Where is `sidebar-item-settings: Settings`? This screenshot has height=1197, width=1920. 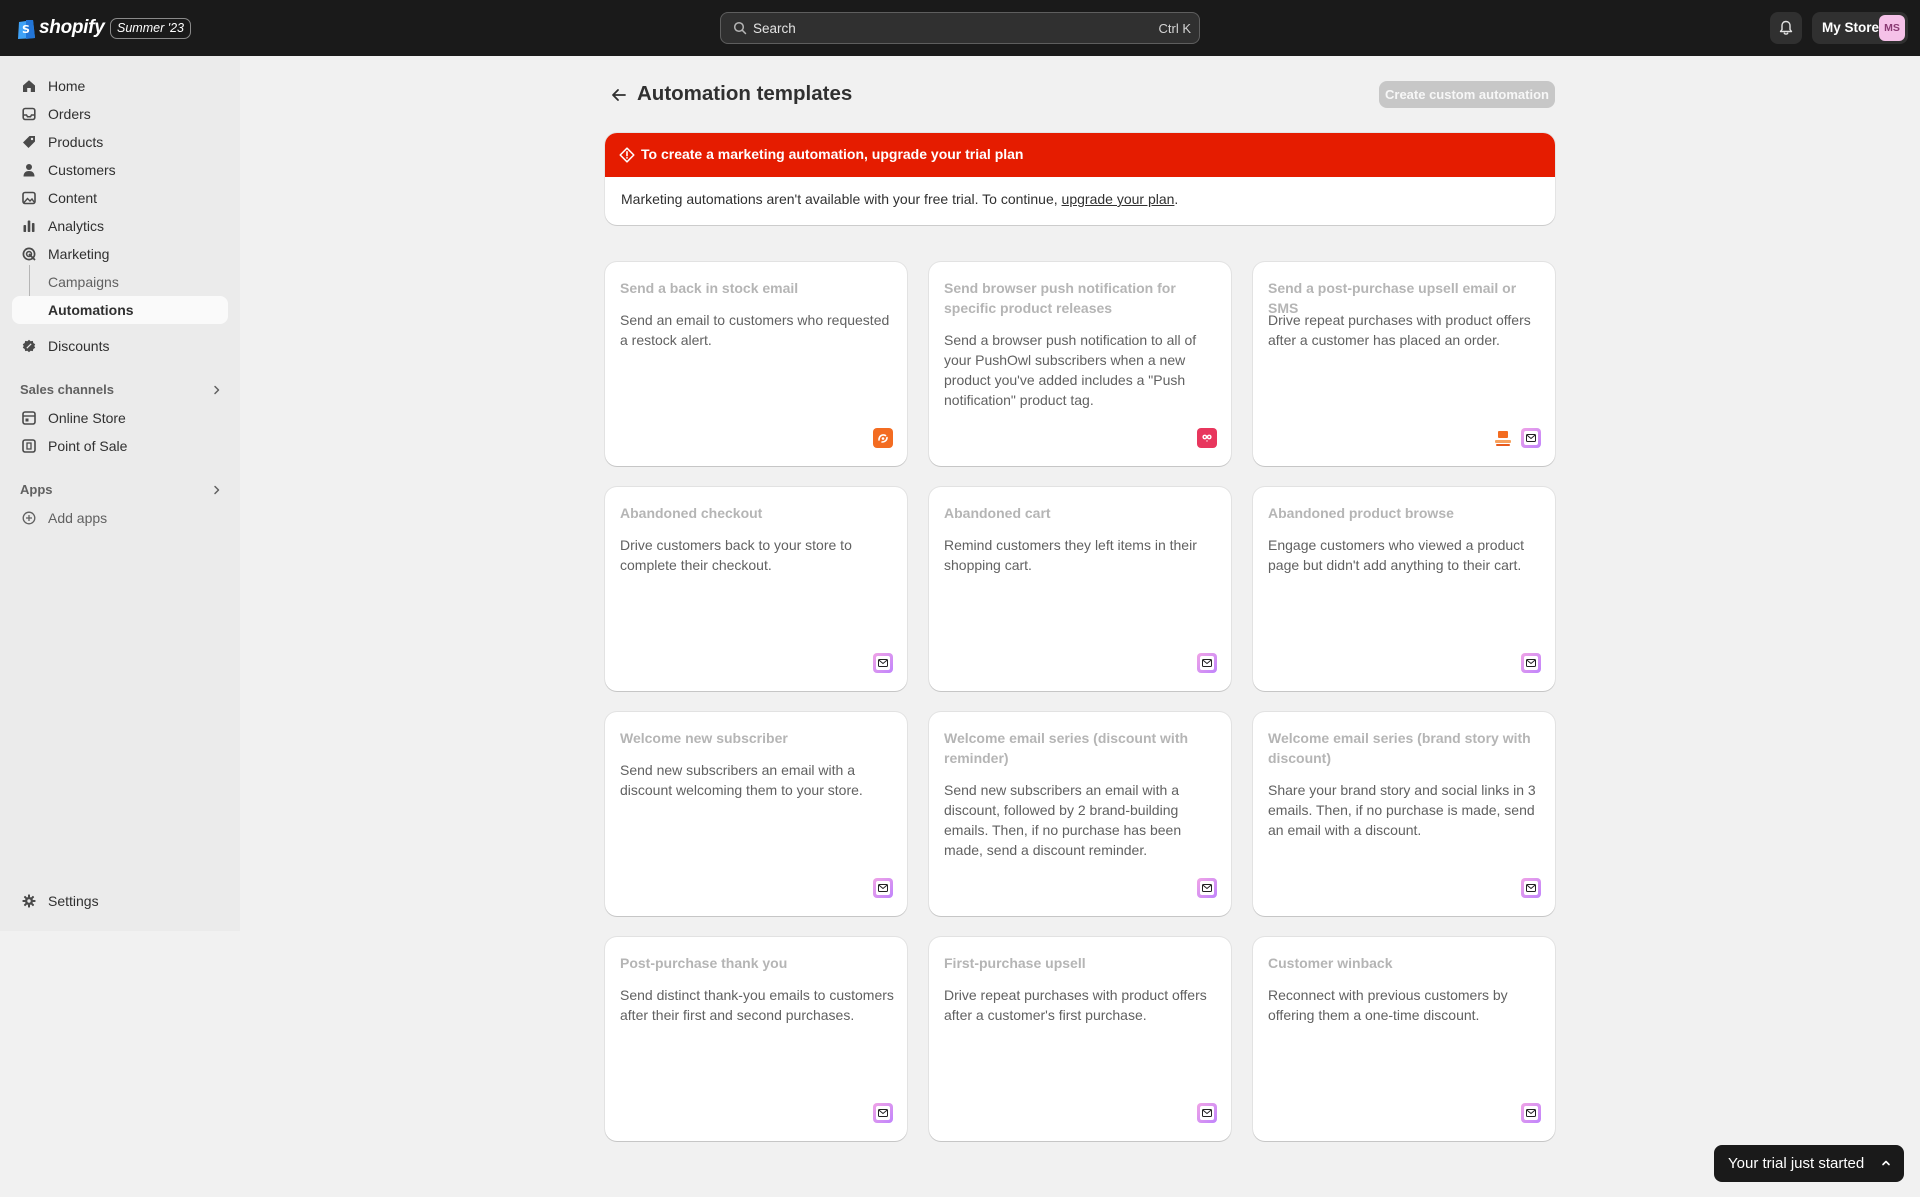 sidebar-item-settings: Settings is located at coordinates (120, 901).